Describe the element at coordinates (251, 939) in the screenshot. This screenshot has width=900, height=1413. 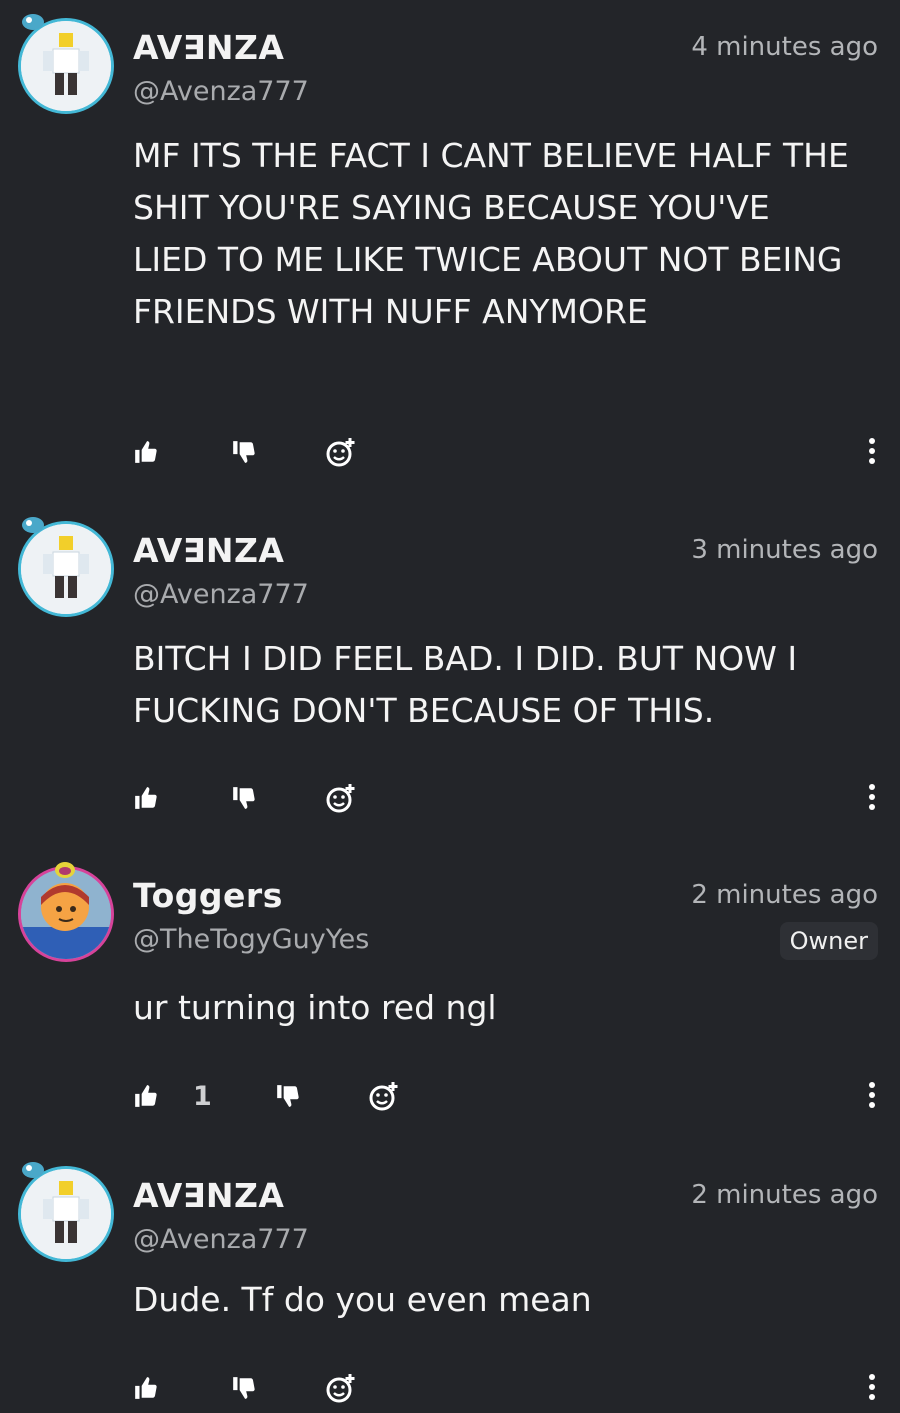
I see `author-handle: @TheTogyGuyYes` at that location.